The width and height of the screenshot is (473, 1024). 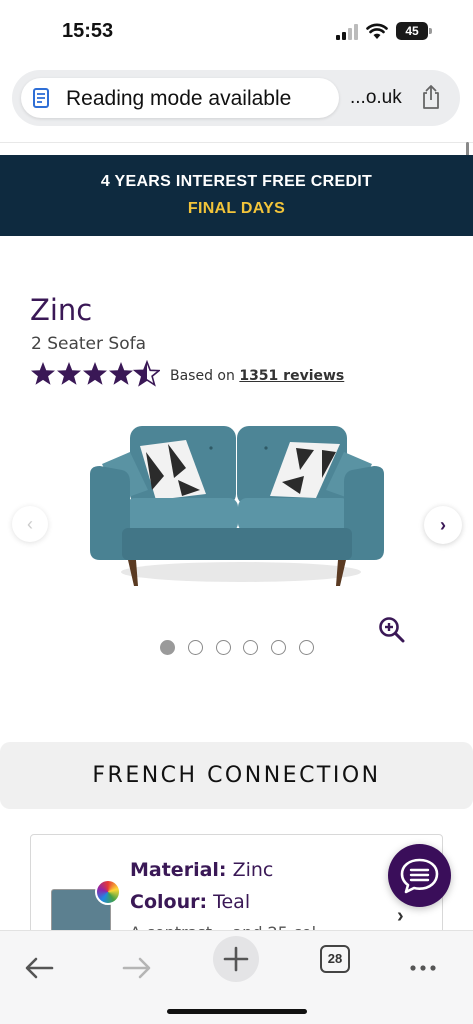 I want to click on tab-switcher-button: 28, so click(x=335, y=959).